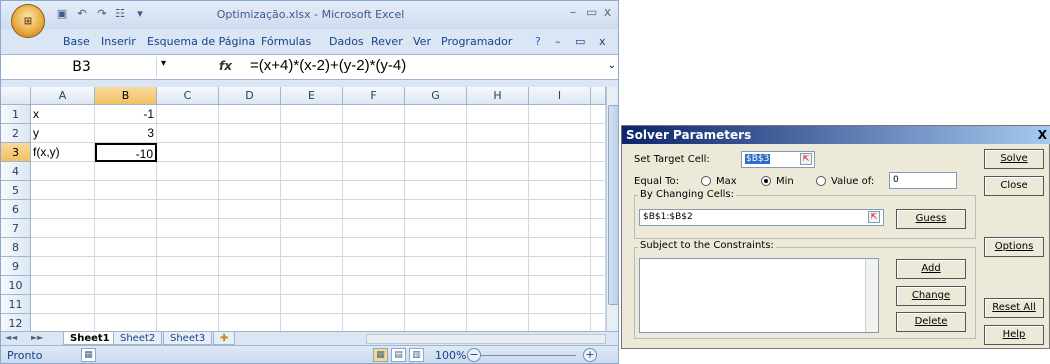  I want to click on row-header: 4, so click(16, 171).